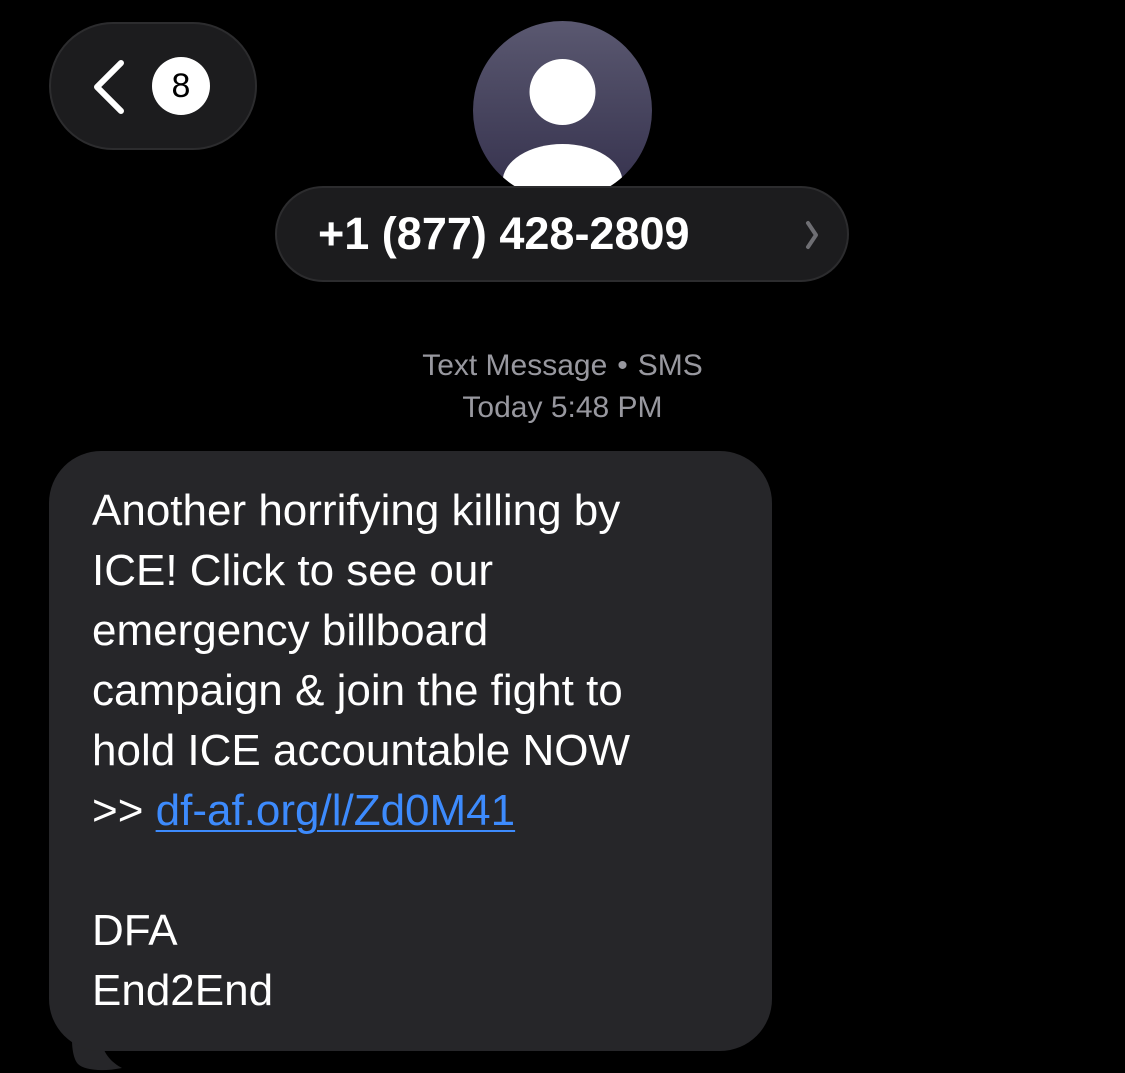  Describe the element at coordinates (356, 510) in the screenshot. I see `message-line: Another horrifying killing by` at that location.